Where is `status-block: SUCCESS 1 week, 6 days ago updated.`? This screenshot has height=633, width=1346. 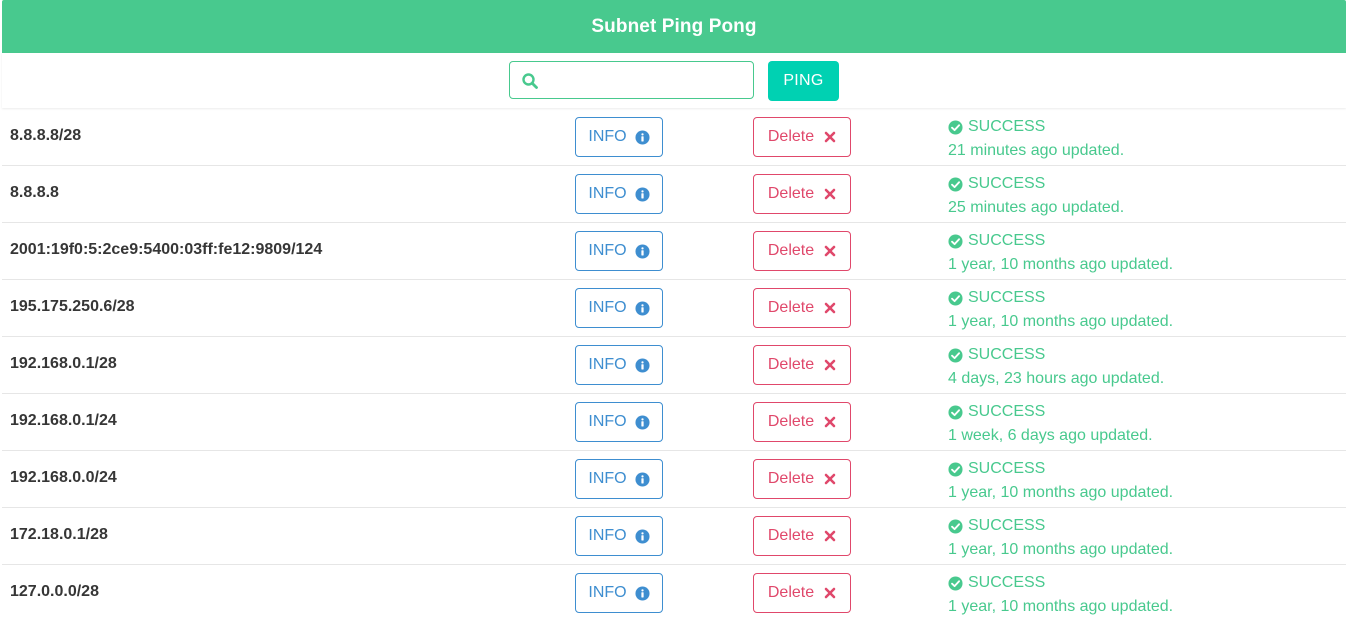 status-block: SUCCESS 1 week, 6 days ago updated. is located at coordinates (1050, 424).